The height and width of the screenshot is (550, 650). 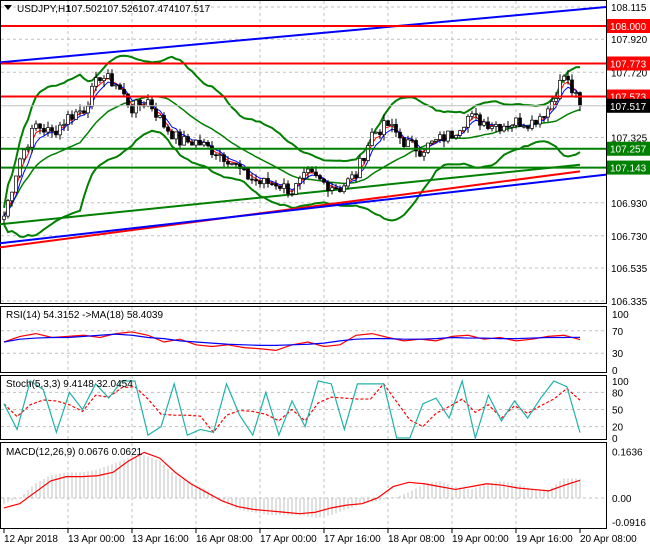 I want to click on stoch-tick-label: 50, so click(x=618, y=411).